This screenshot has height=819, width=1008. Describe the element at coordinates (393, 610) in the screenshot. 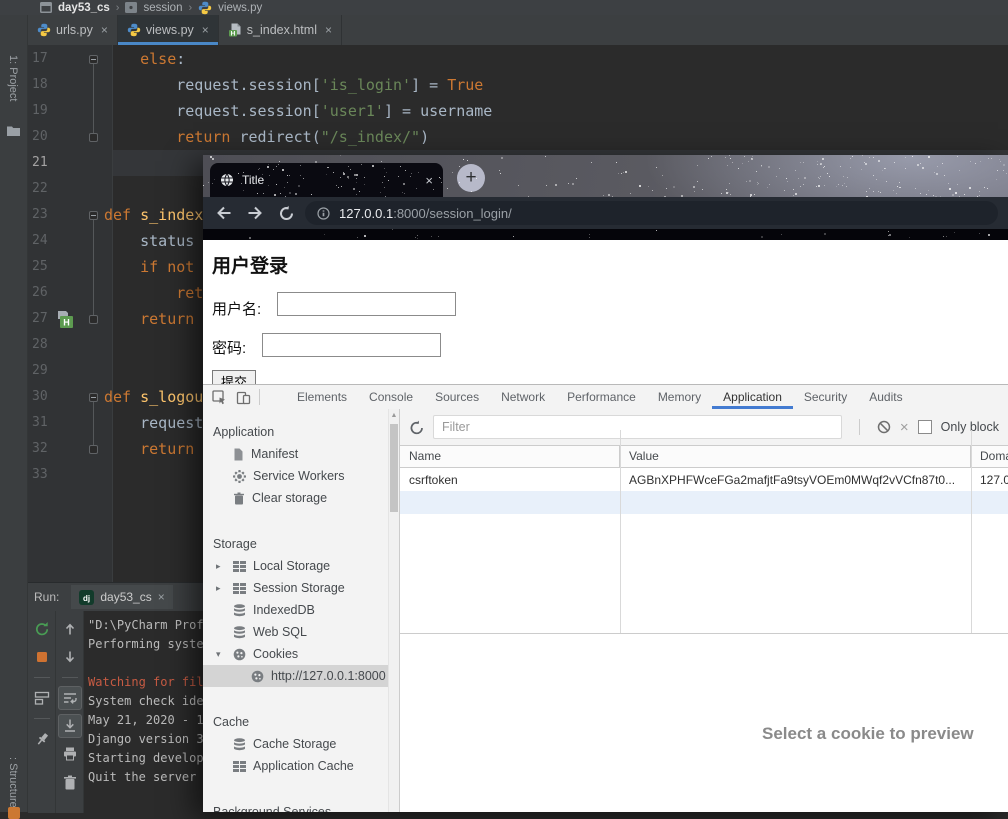

I see `sidebar-scrollbar: ▲` at that location.